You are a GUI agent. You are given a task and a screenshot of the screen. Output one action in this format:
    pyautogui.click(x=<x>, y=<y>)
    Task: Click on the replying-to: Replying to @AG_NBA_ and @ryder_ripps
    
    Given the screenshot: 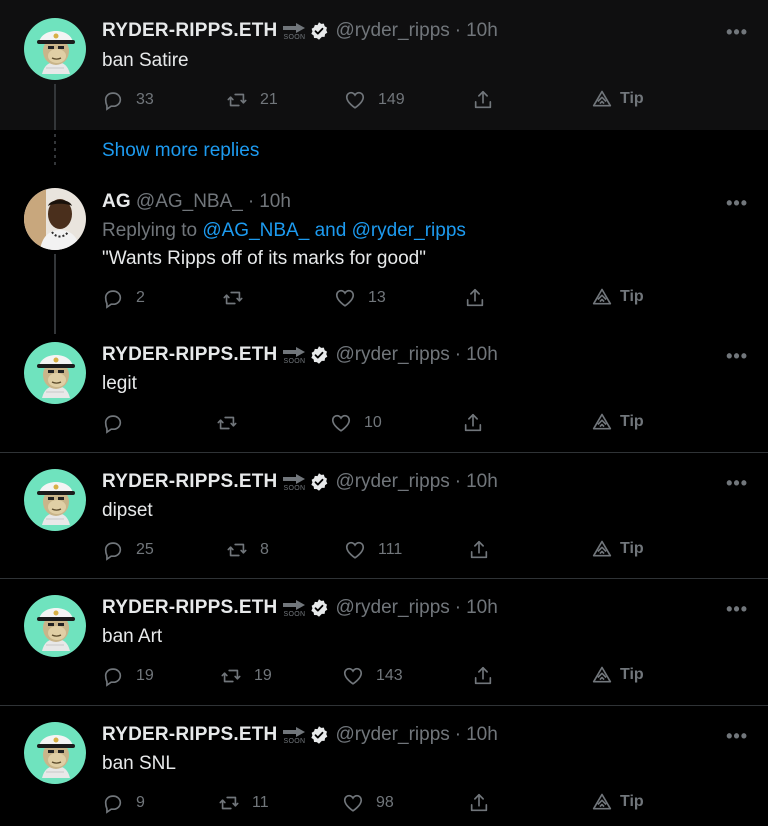 What is the action you would take?
    pyautogui.click(x=284, y=231)
    